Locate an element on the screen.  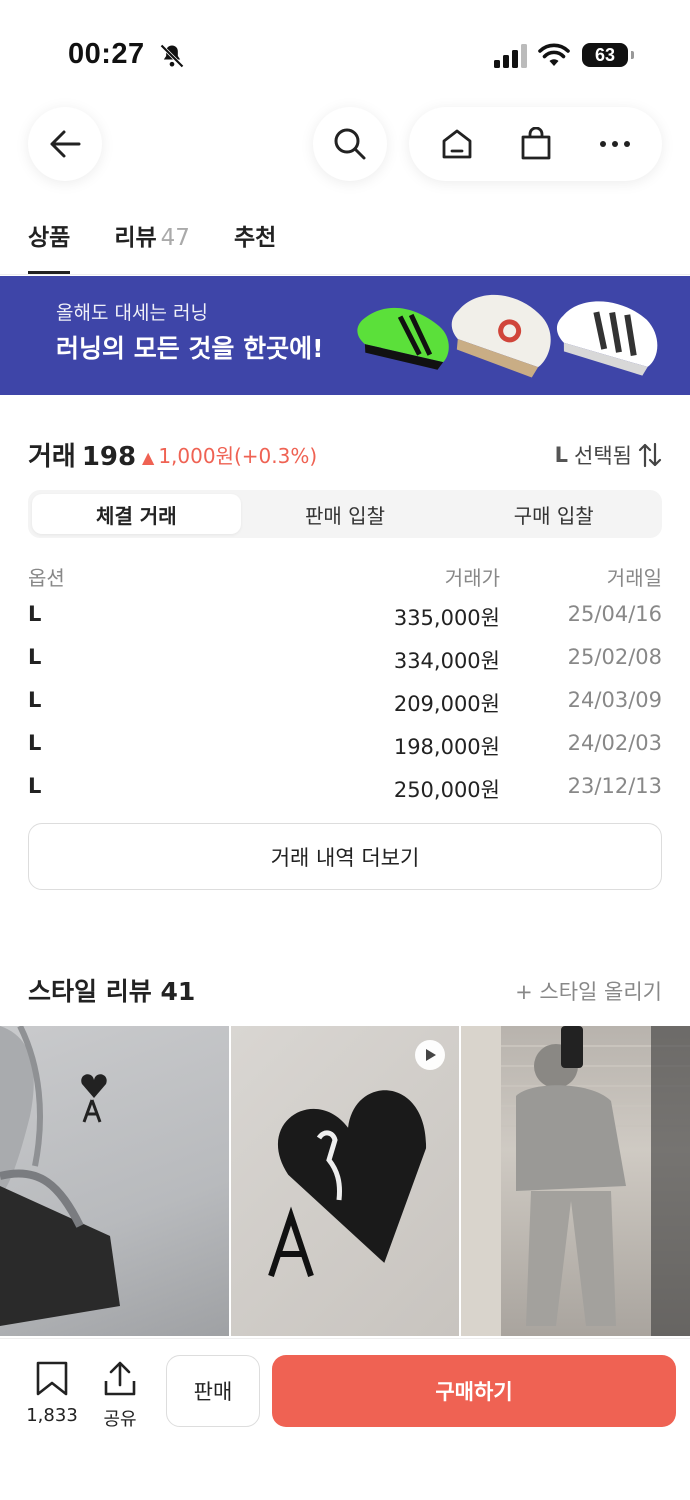
sort-arrows-icon is located at coordinates (650, 455).